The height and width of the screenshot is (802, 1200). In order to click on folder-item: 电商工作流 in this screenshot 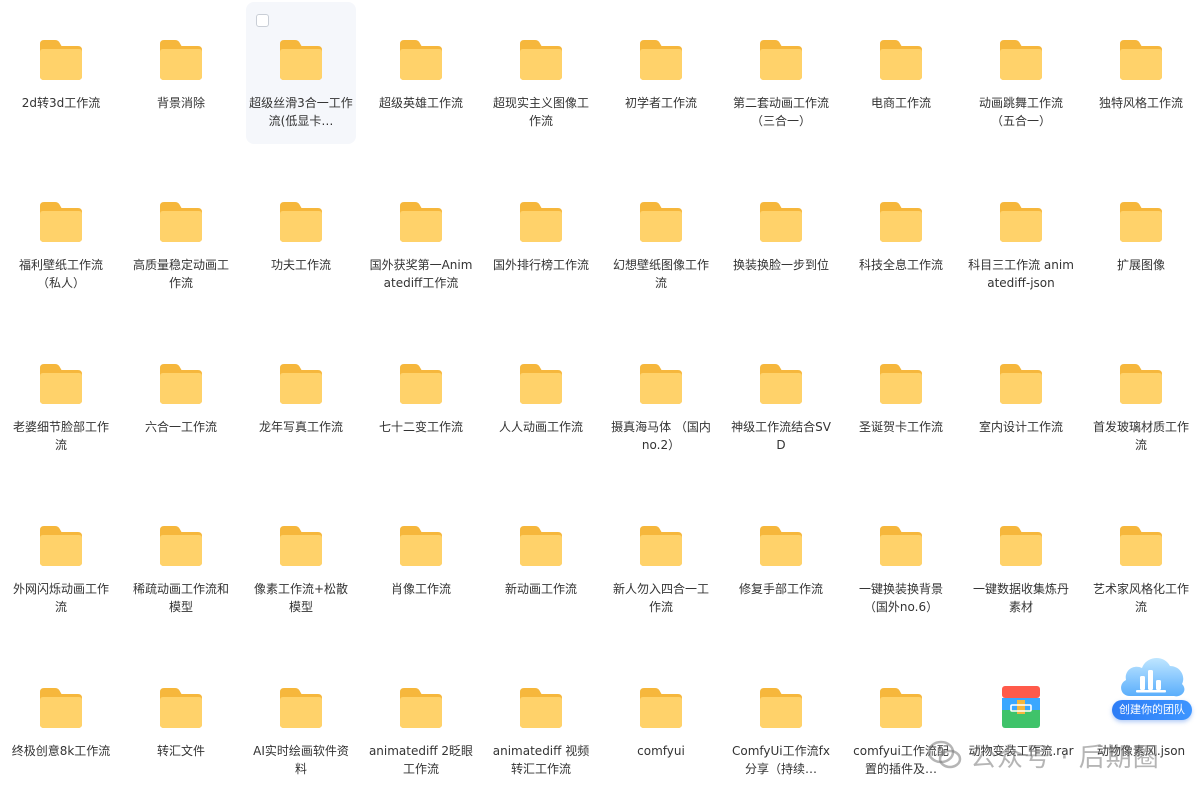, I will do `click(901, 73)`.